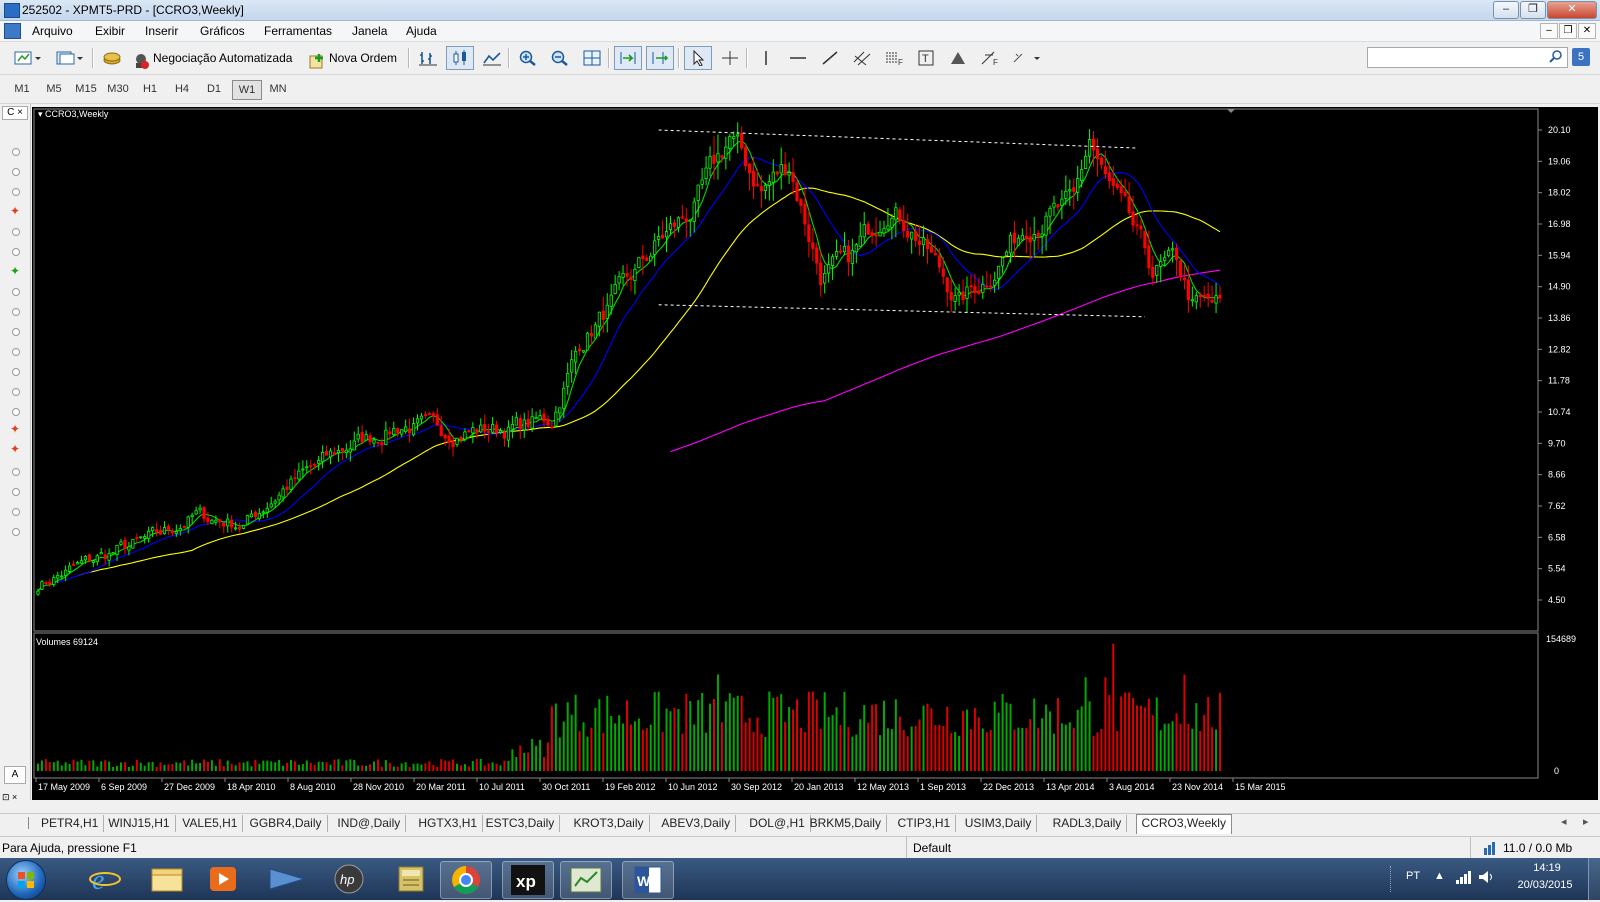  Describe the element at coordinates (586, 880) in the screenshot. I see `metatrader-icon` at that location.